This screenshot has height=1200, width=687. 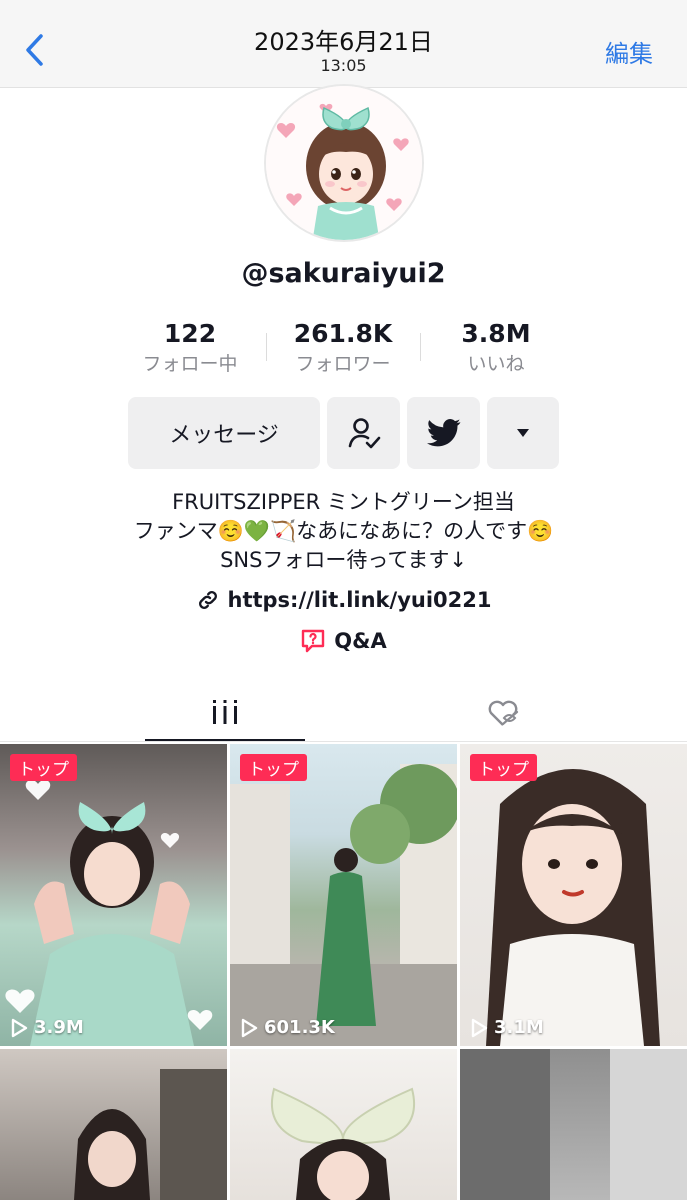 I want to click on stat-following: 122 フォロー中, so click(x=190, y=348).